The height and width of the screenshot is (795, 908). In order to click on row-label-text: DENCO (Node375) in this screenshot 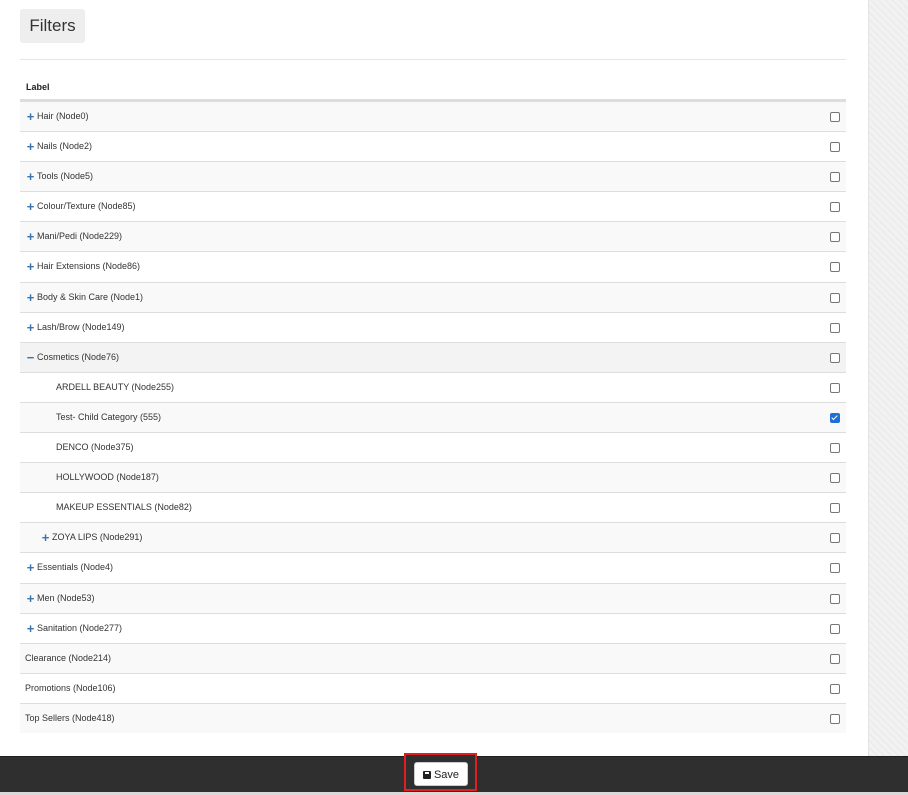, I will do `click(95, 447)`.